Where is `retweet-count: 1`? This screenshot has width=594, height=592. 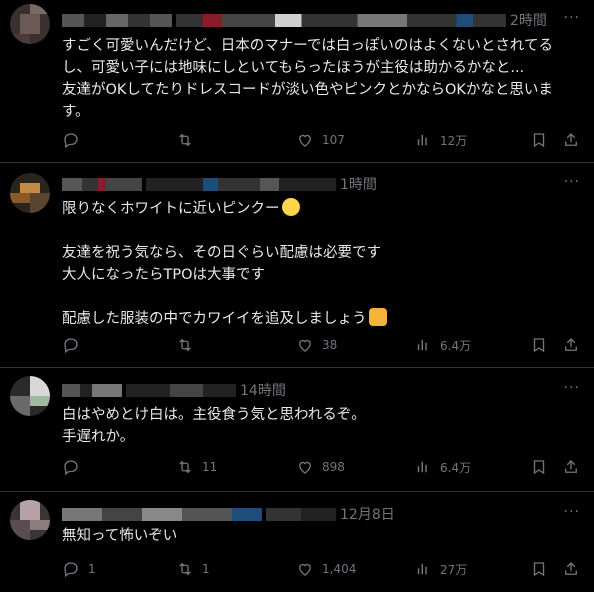 retweet-count: 1 is located at coordinates (206, 569).